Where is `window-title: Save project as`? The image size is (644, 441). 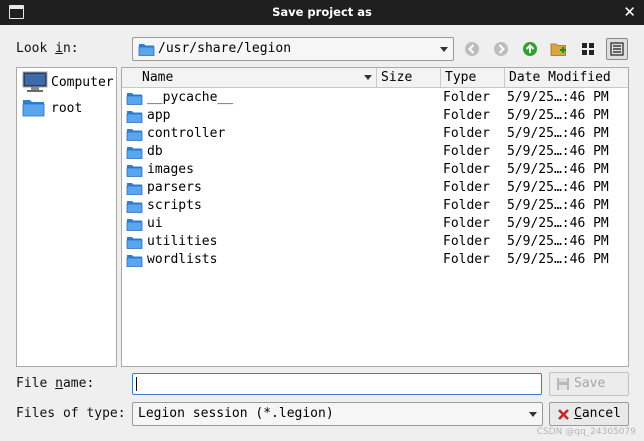 window-title: Save project as is located at coordinates (322, 12).